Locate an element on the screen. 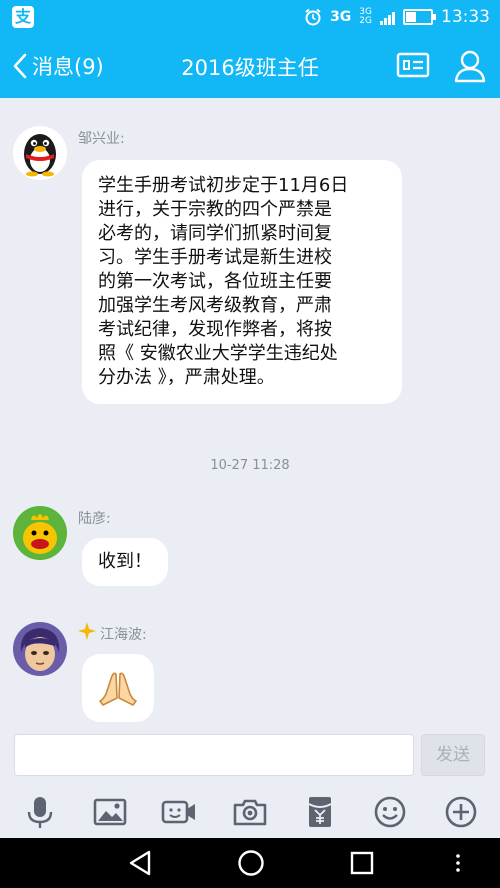 The height and width of the screenshot is (888, 500). circle-home-icon is located at coordinates (251, 863).